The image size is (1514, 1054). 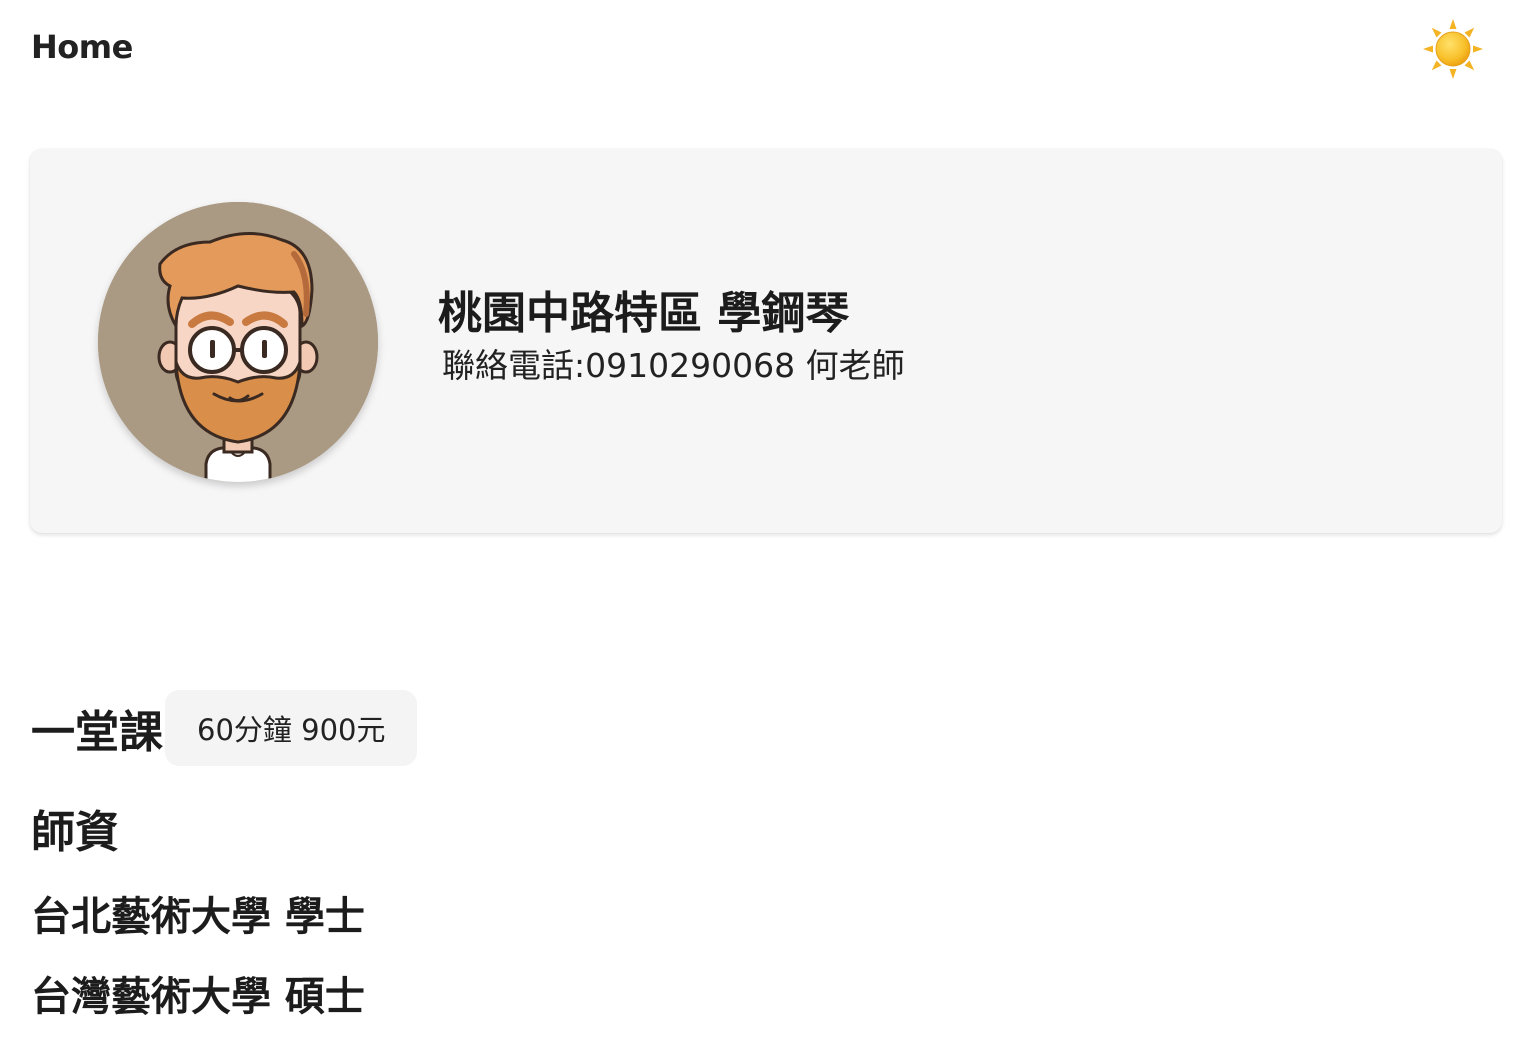 What do you see at coordinates (757, 50) in the screenshot?
I see `top-bar: Home` at bounding box center [757, 50].